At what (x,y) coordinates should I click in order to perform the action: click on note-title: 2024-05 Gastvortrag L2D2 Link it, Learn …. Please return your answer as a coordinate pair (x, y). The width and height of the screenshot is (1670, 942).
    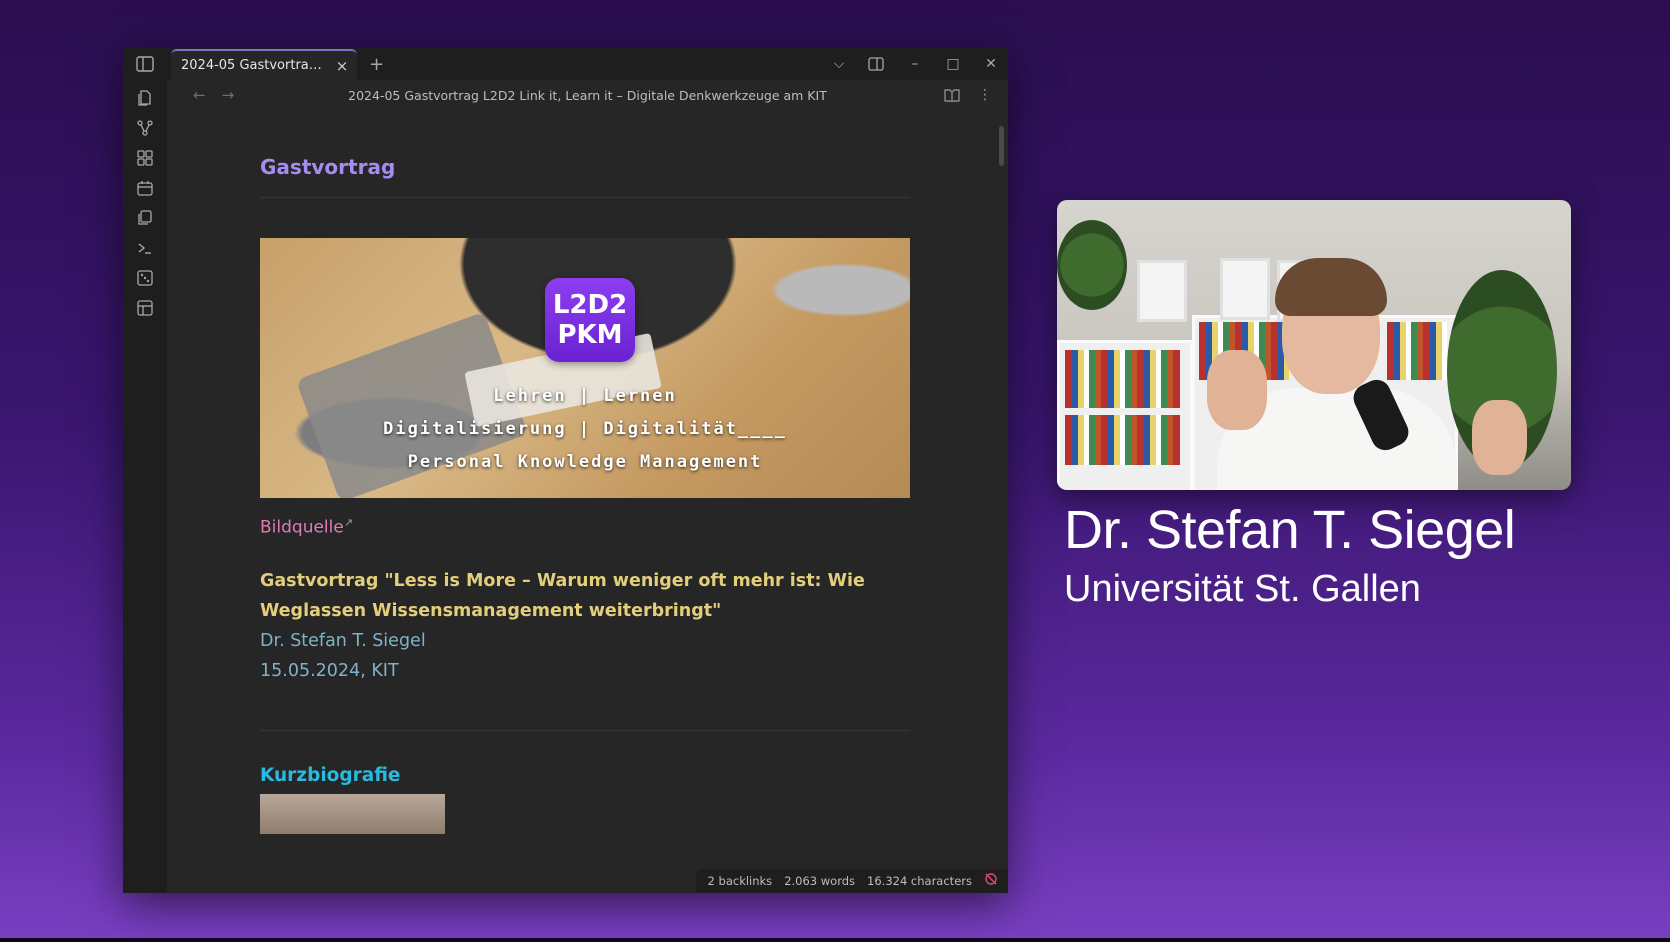
    Looking at the image, I should click on (587, 95).